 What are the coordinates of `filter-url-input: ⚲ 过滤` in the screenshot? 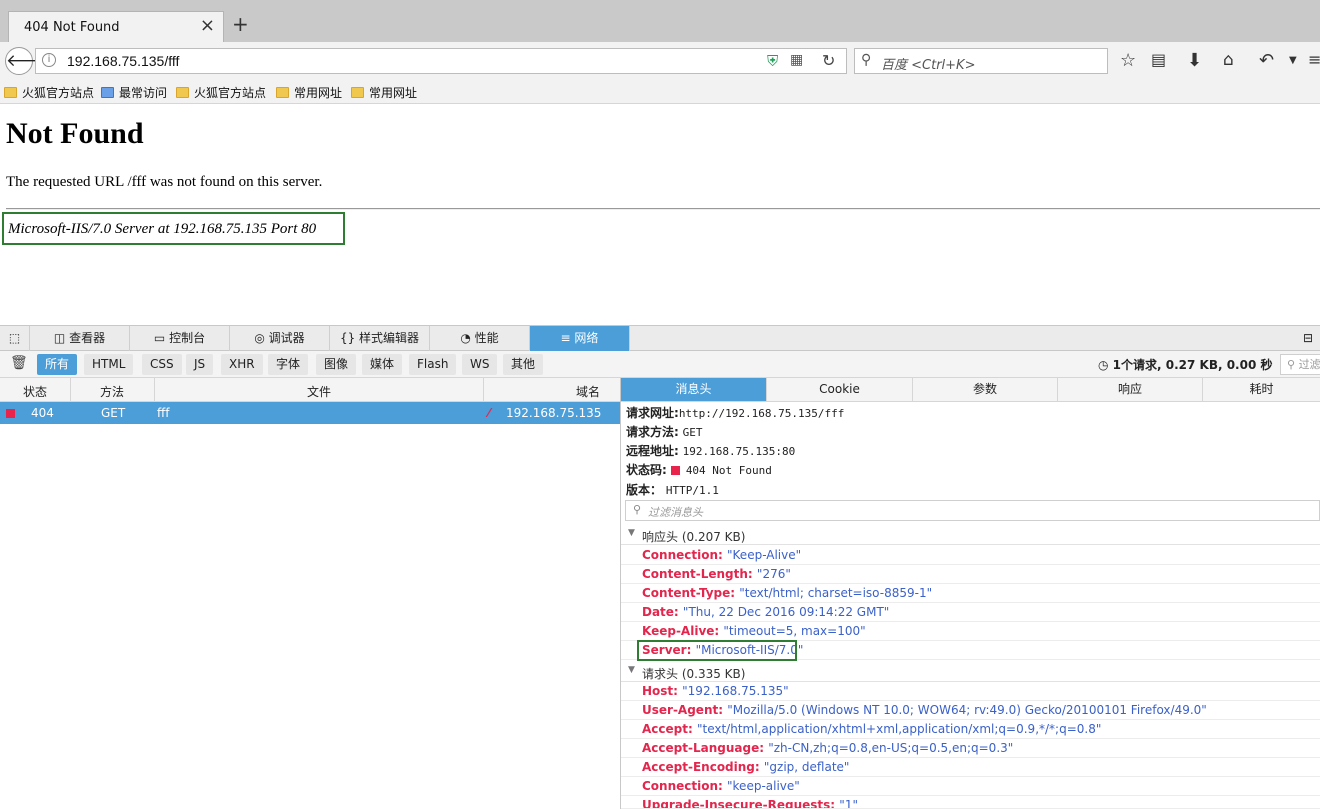 It's located at (1300, 364).